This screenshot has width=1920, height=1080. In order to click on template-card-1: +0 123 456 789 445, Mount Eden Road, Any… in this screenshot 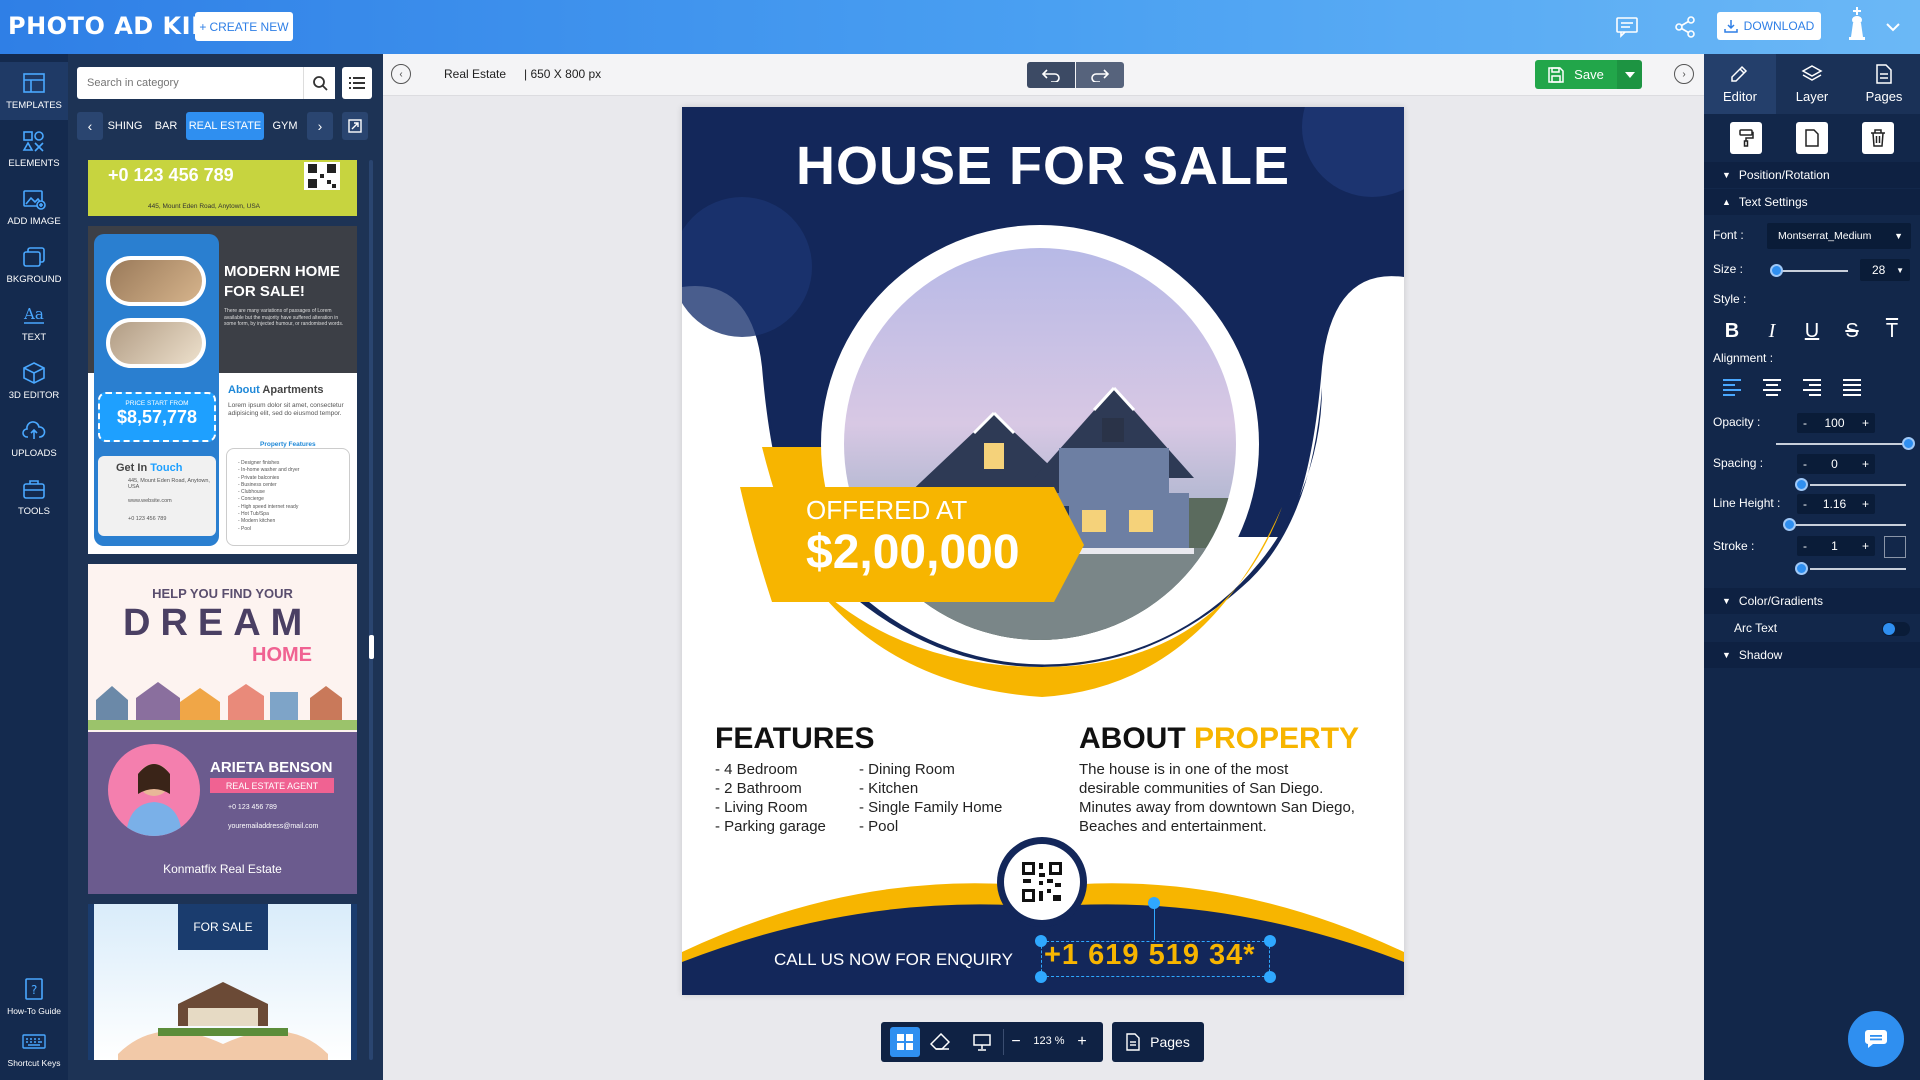, I will do `click(222, 188)`.